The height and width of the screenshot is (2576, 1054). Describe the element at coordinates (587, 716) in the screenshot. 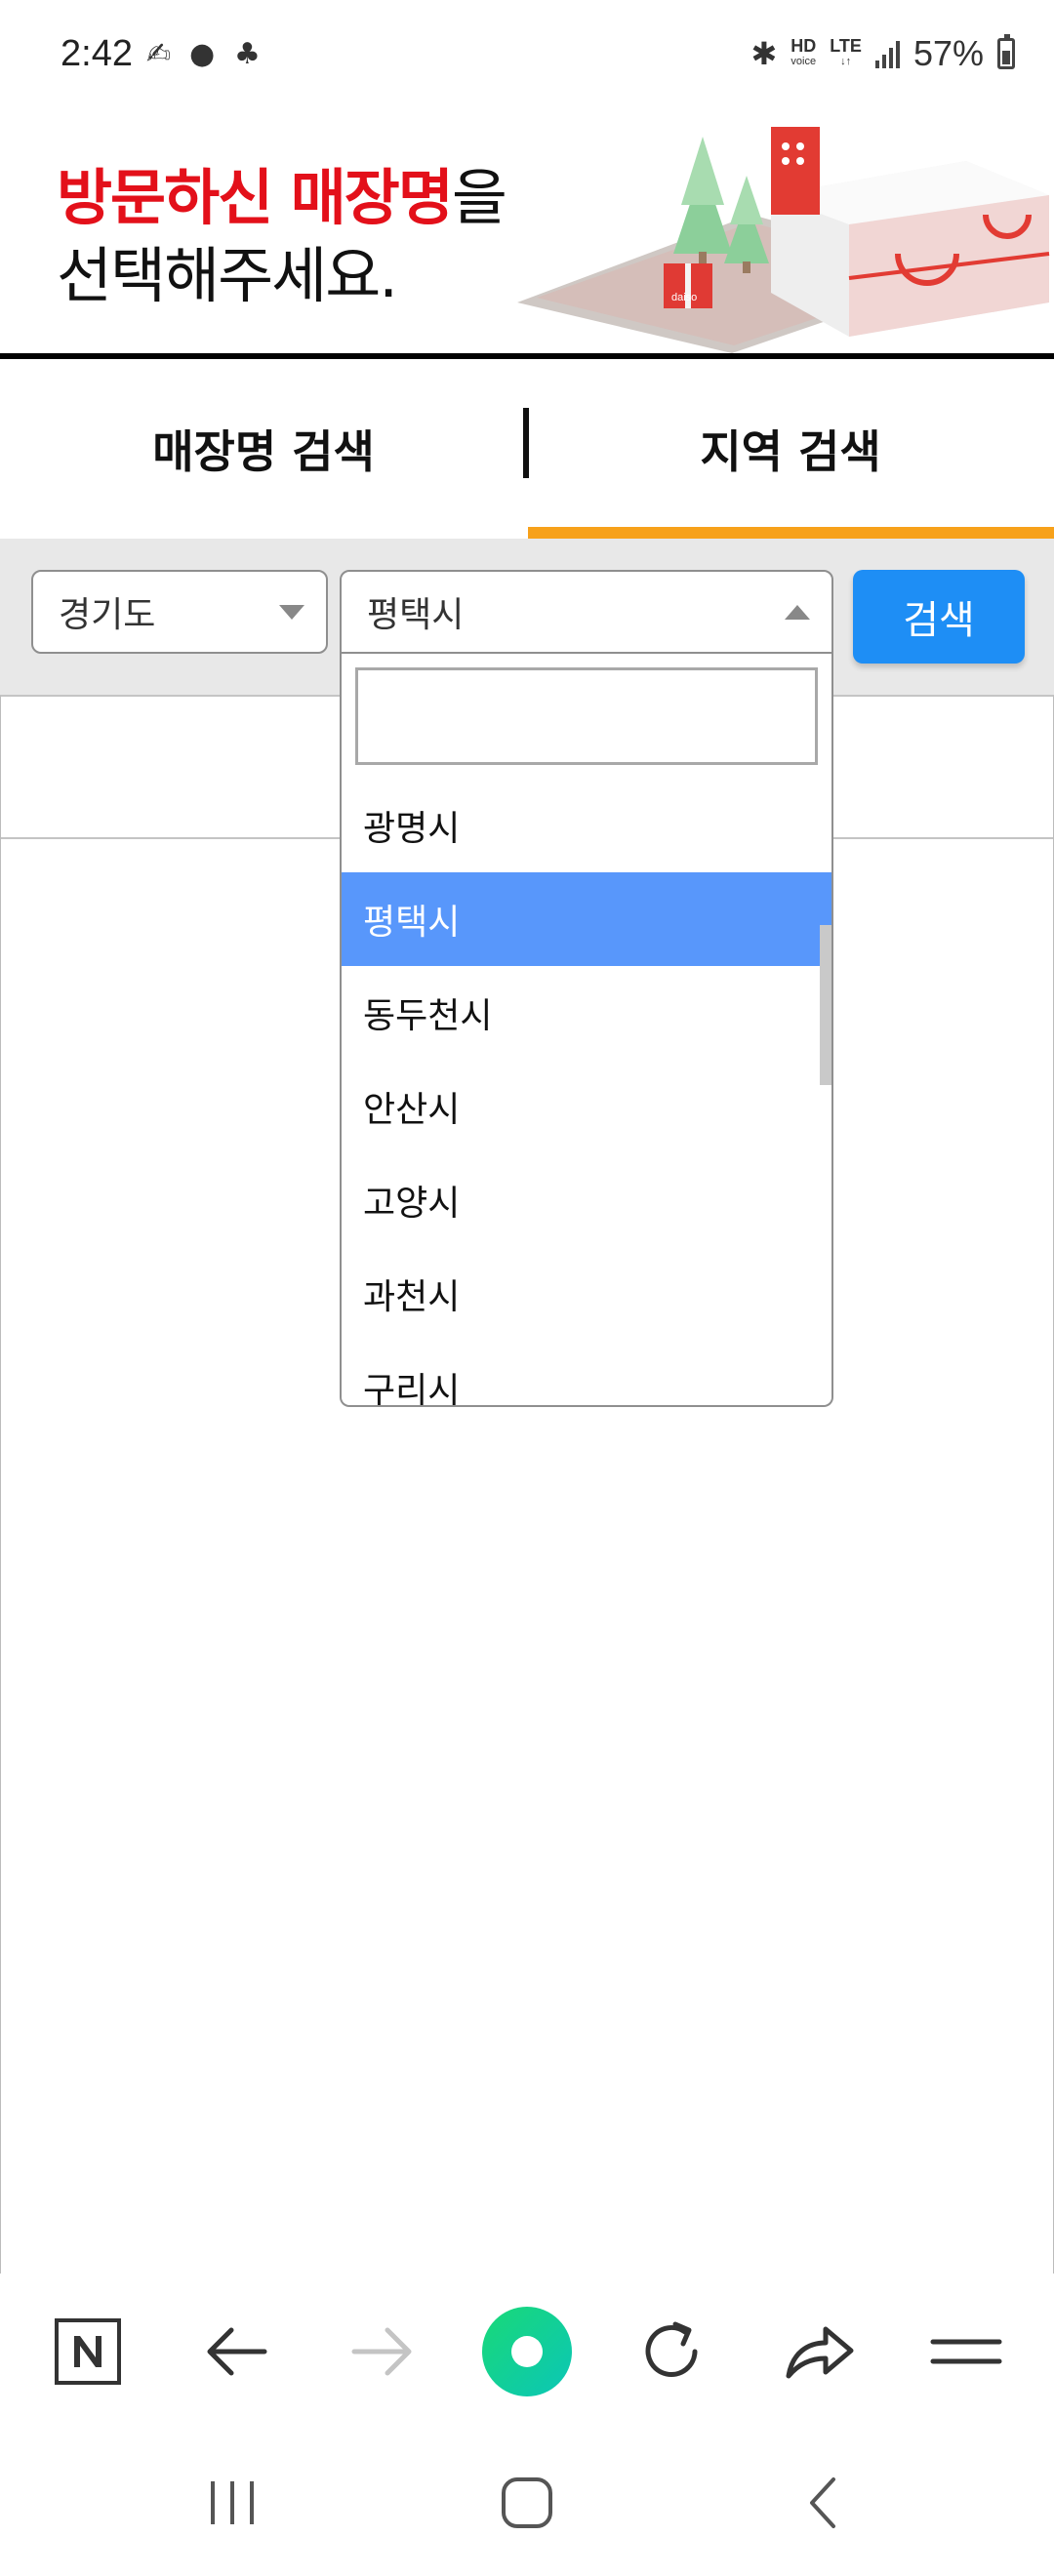

I see `dropdown-search-input` at that location.